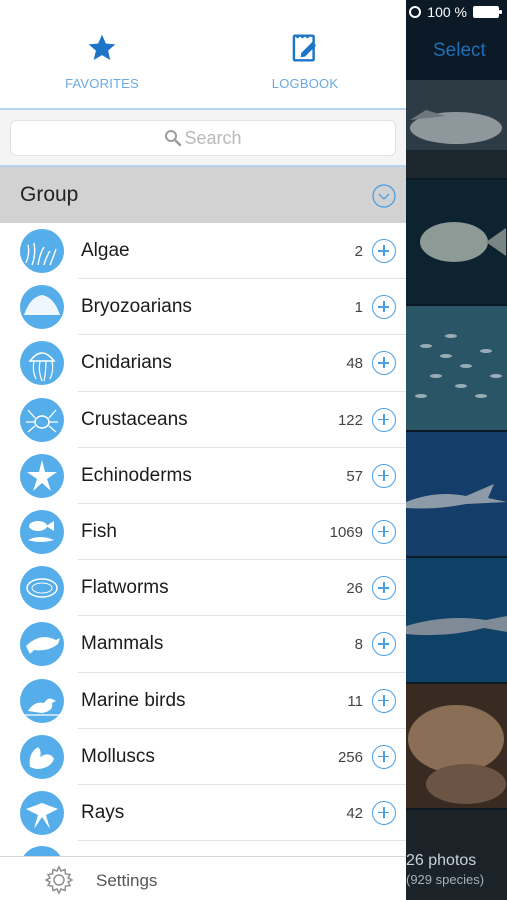 The image size is (507, 900). What do you see at coordinates (42, 475) in the screenshot?
I see `starfish-icon` at bounding box center [42, 475].